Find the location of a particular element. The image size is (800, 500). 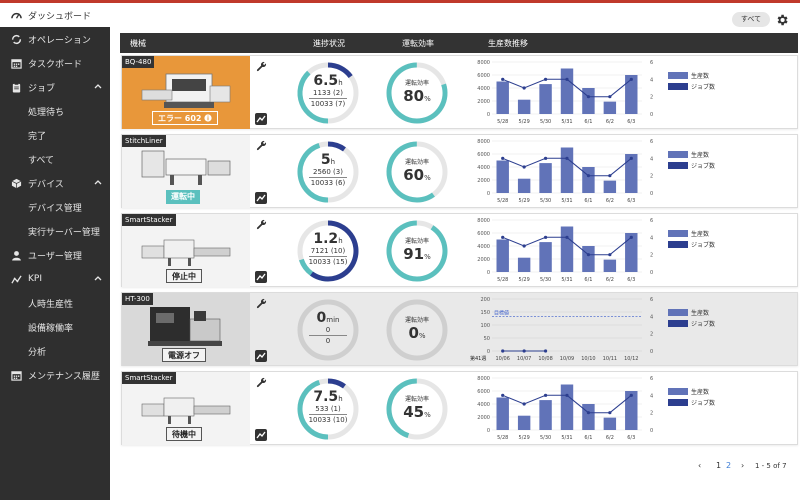

status-text: エラー 602 is located at coordinates (180, 118).